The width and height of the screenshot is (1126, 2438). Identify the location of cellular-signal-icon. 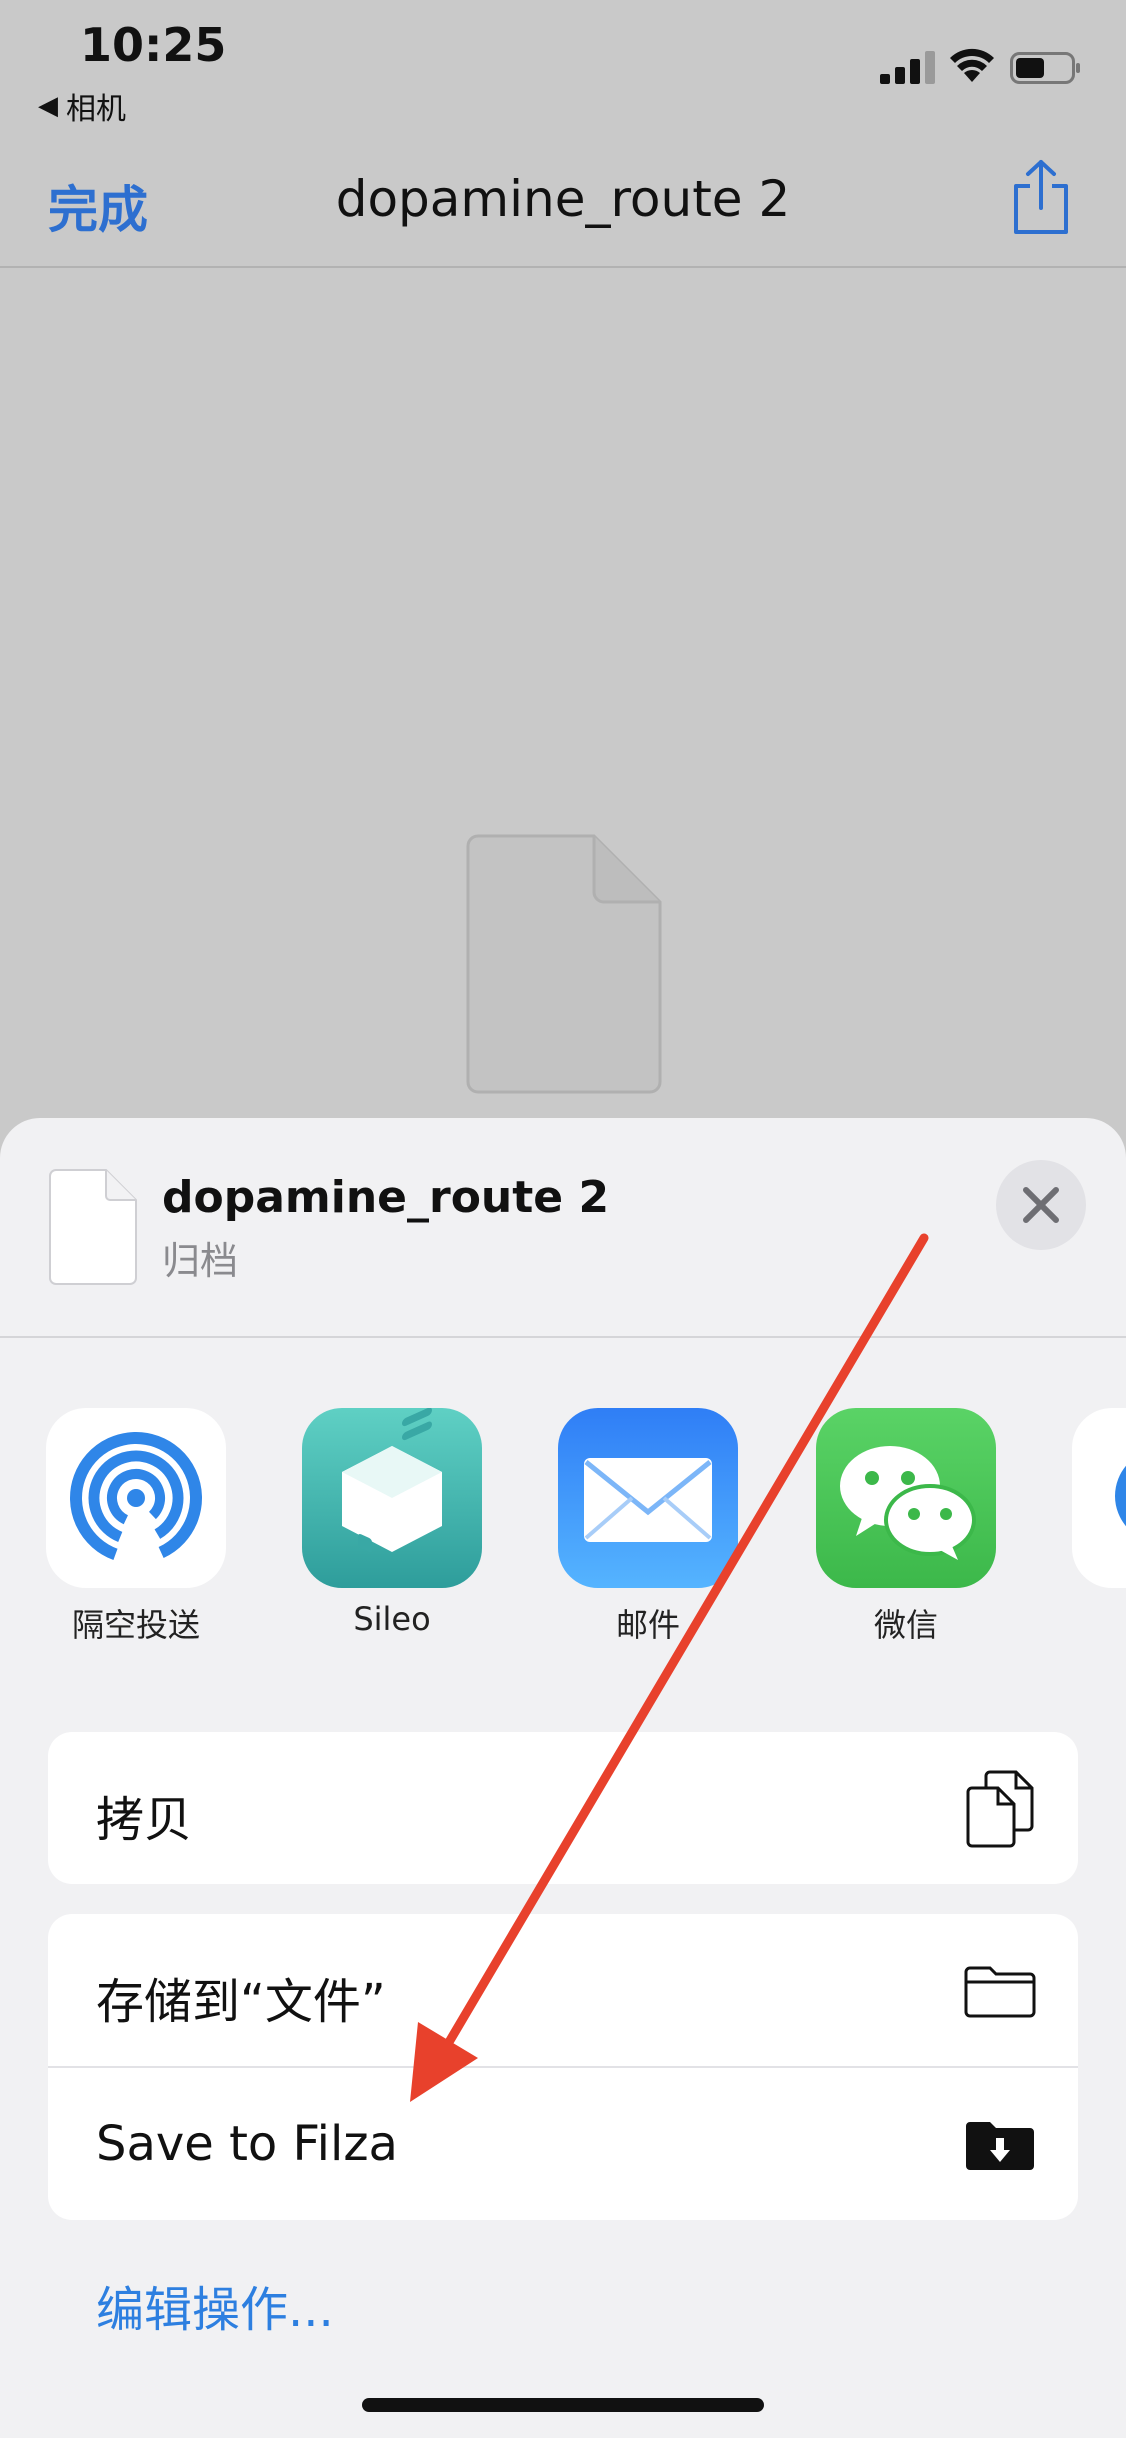
(907, 67).